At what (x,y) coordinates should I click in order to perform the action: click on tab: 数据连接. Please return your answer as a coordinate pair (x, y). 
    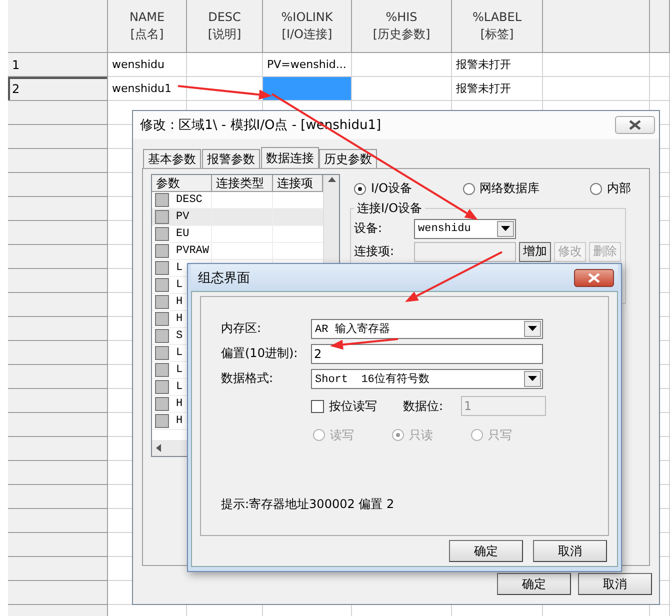
    Looking at the image, I should click on (290, 157).